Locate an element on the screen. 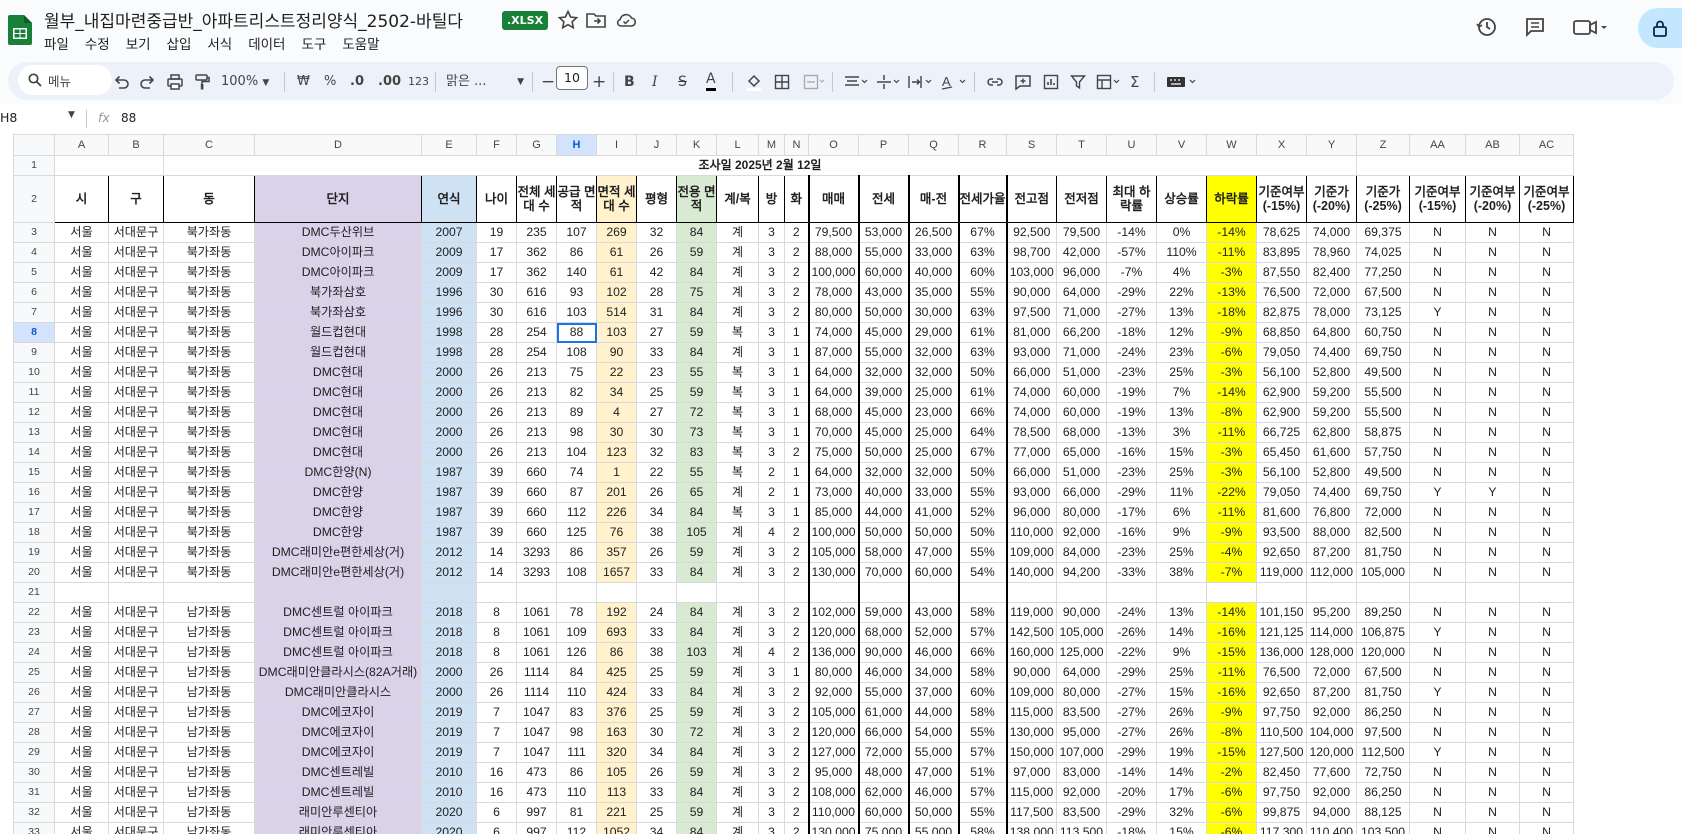  cell: 2020 is located at coordinates (449, 812).